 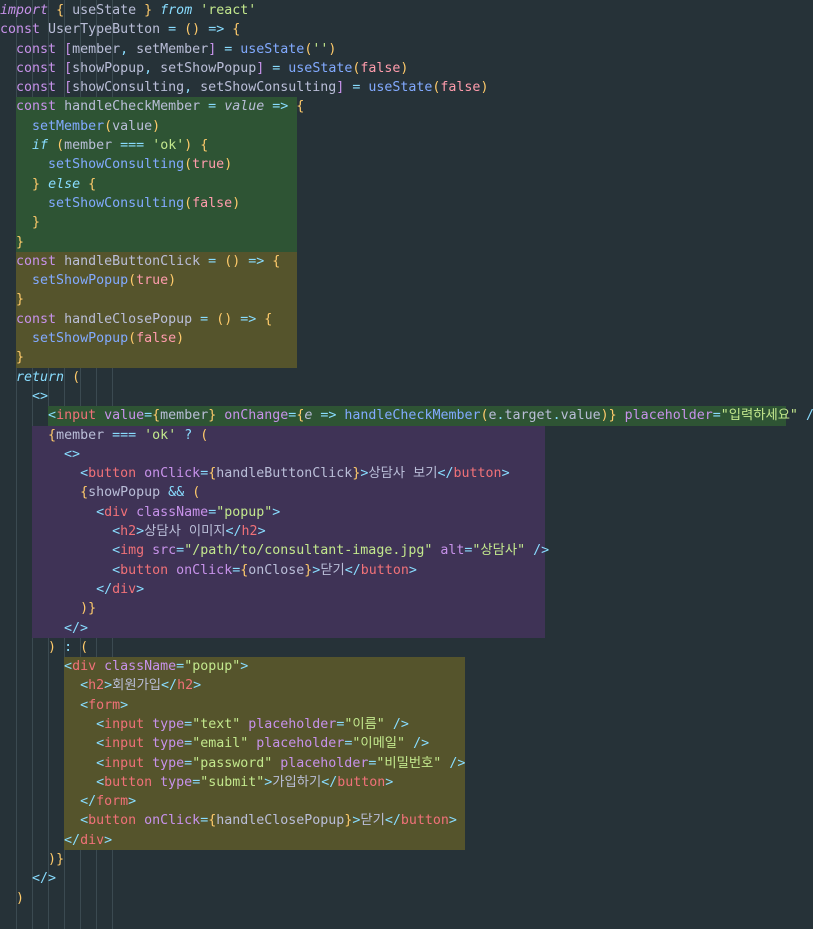 What do you see at coordinates (406, 686) in the screenshot?
I see `code-line: <h2>회원가입</h2>` at bounding box center [406, 686].